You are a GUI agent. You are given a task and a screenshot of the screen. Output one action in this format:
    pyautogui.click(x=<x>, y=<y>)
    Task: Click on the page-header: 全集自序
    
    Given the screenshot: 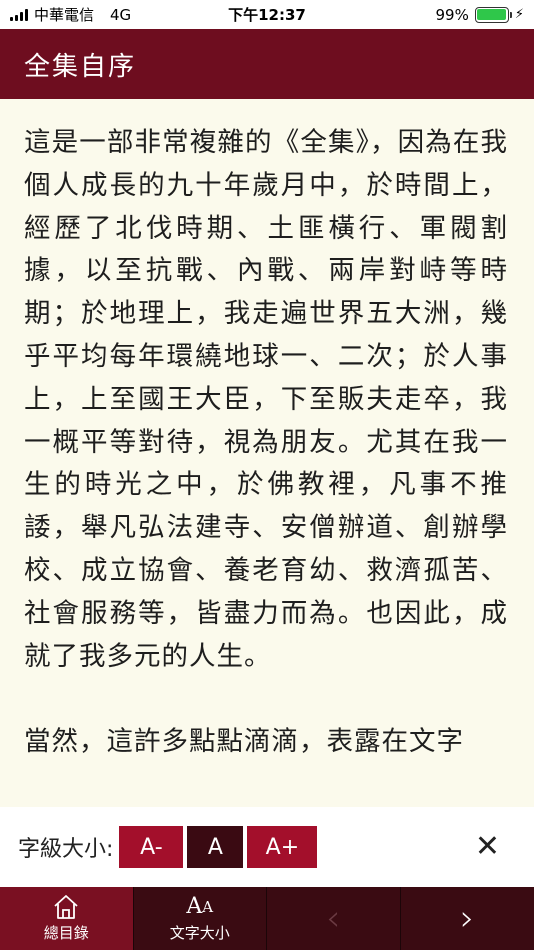 What is the action you would take?
    pyautogui.click(x=267, y=64)
    